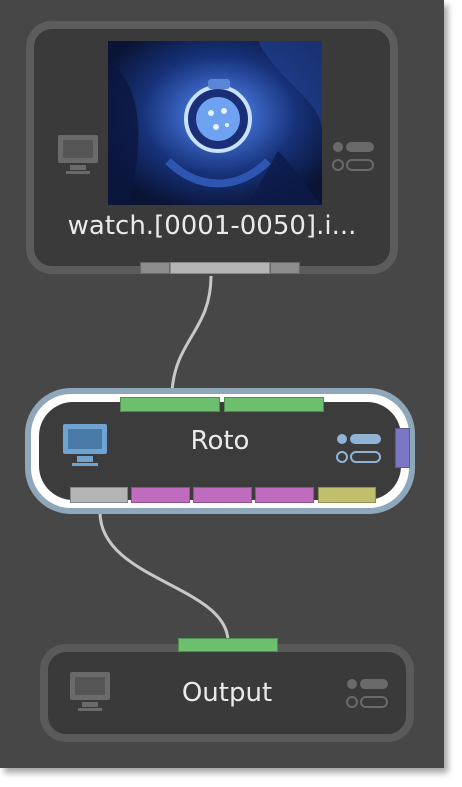  I want to click on monitor-icon, so click(78, 157).